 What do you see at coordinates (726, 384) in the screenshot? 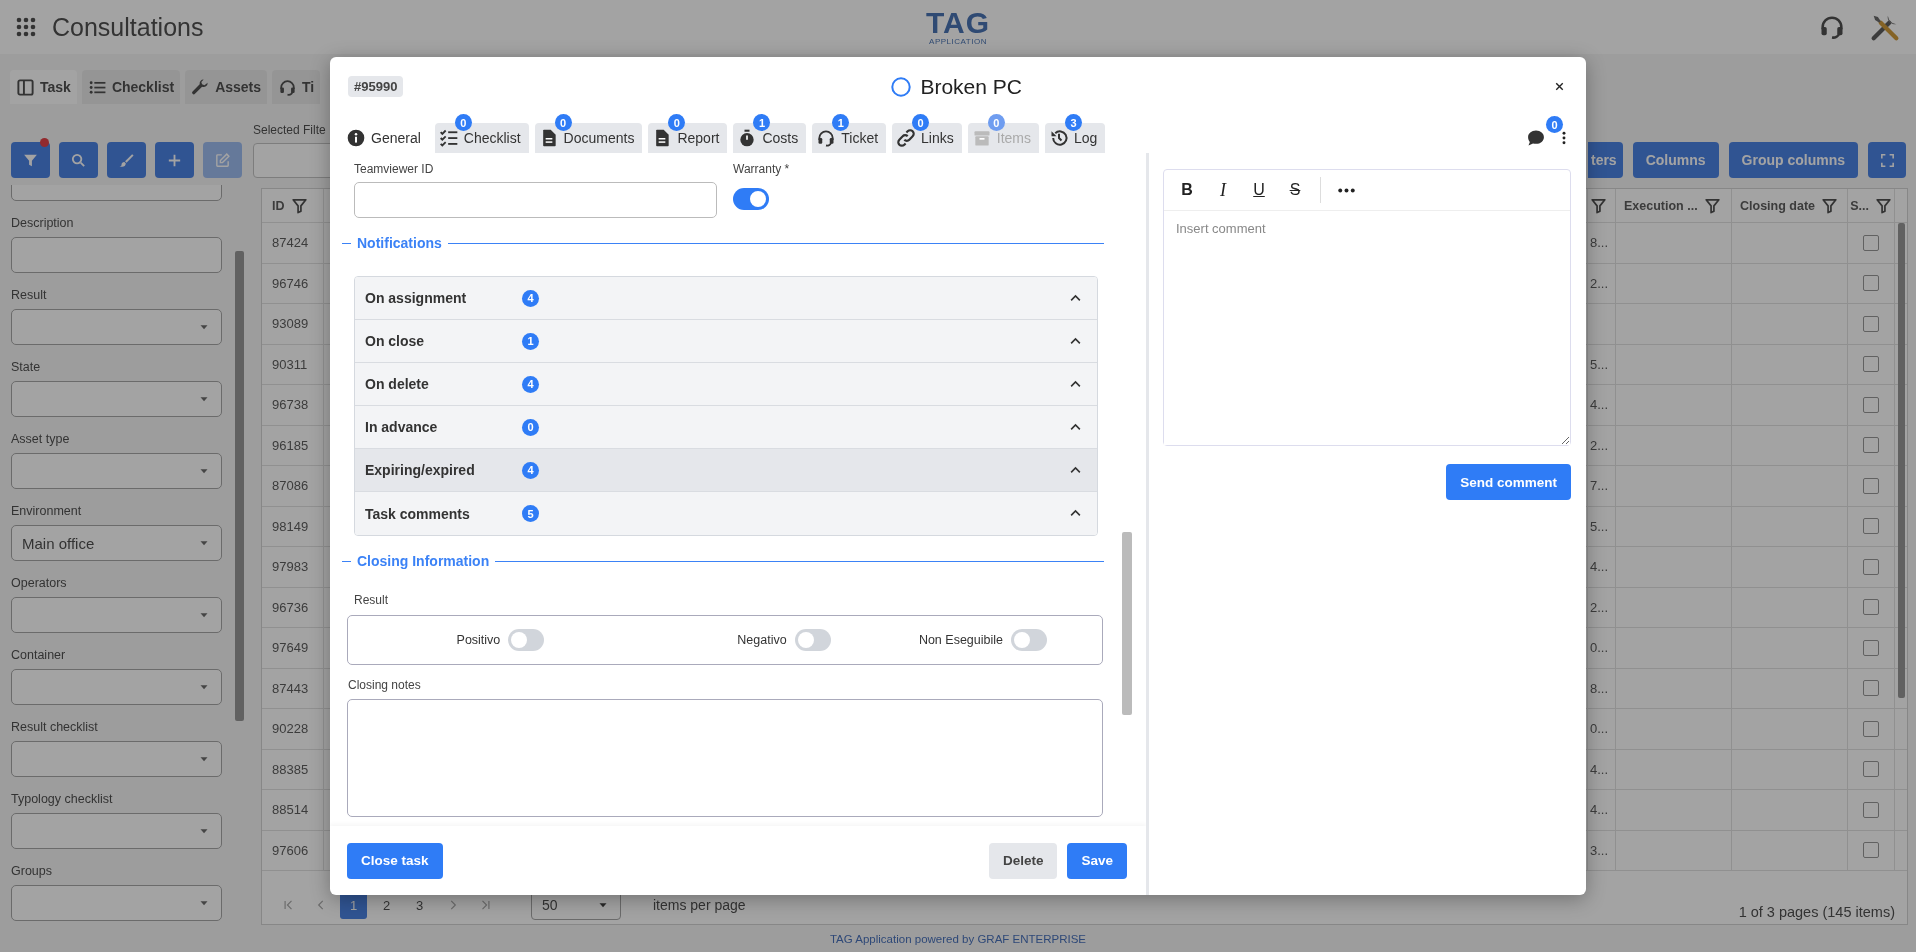
I see `accordion-item: On delete 4` at bounding box center [726, 384].